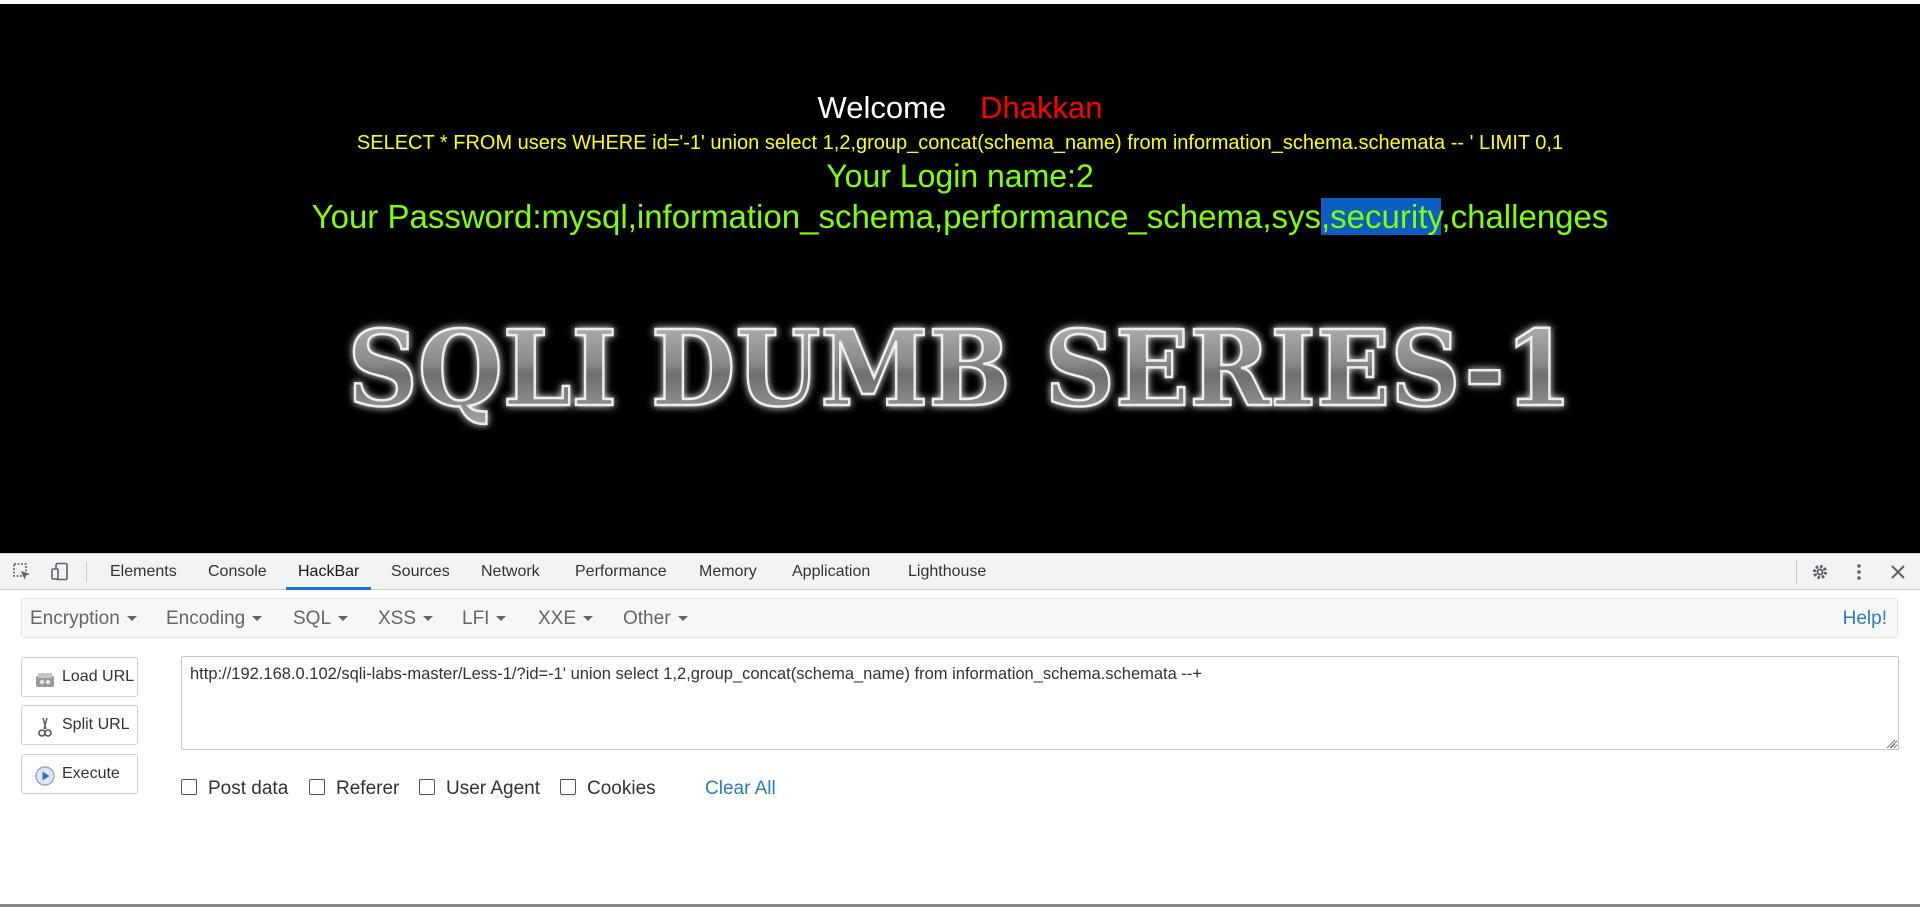  What do you see at coordinates (621, 571) in the screenshot?
I see `tab-performance: Performance` at bounding box center [621, 571].